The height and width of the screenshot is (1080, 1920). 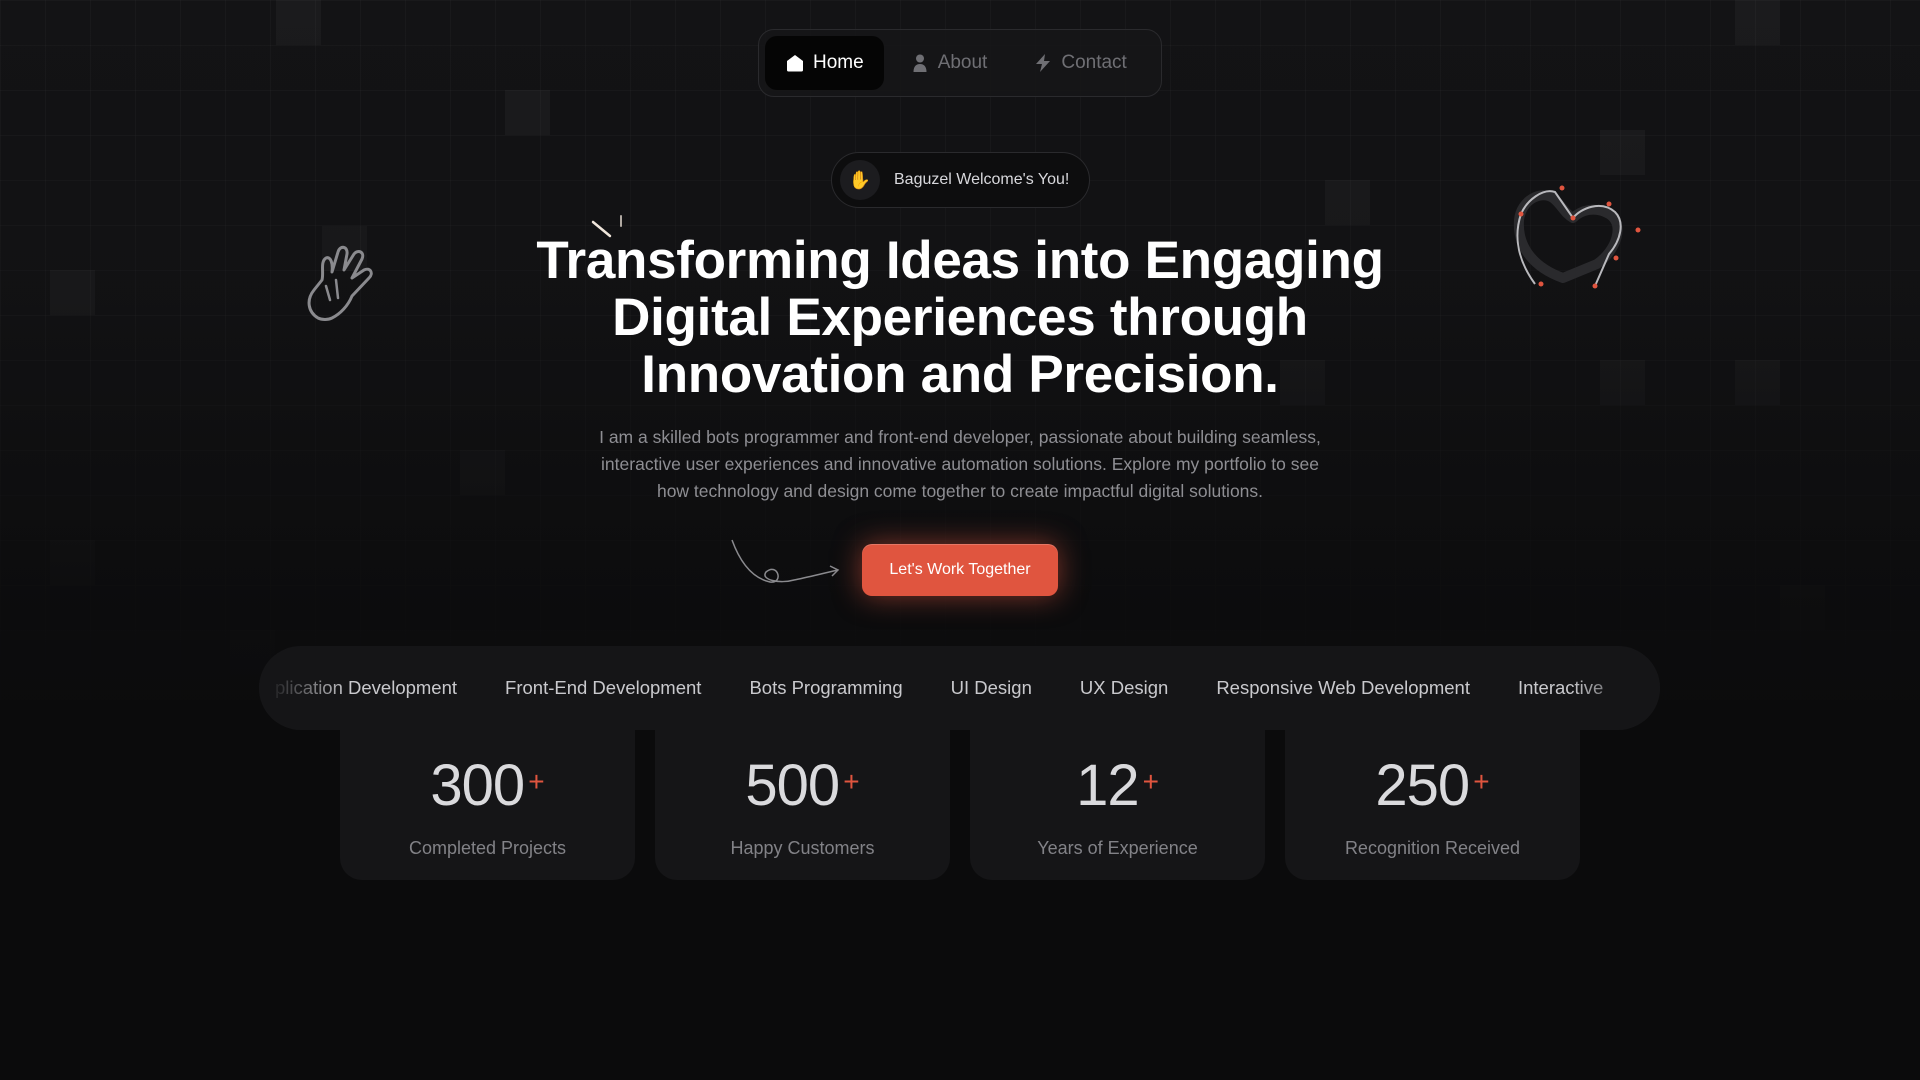 I want to click on stat-value: 500, so click(x=792, y=785).